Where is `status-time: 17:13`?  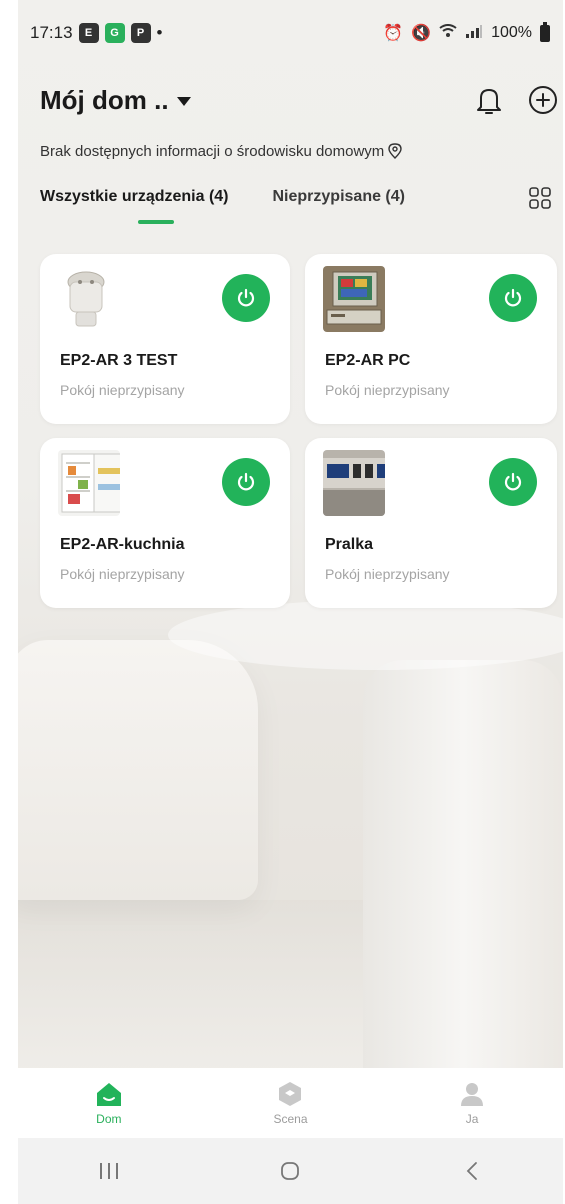 status-time: 17:13 is located at coordinates (51, 32).